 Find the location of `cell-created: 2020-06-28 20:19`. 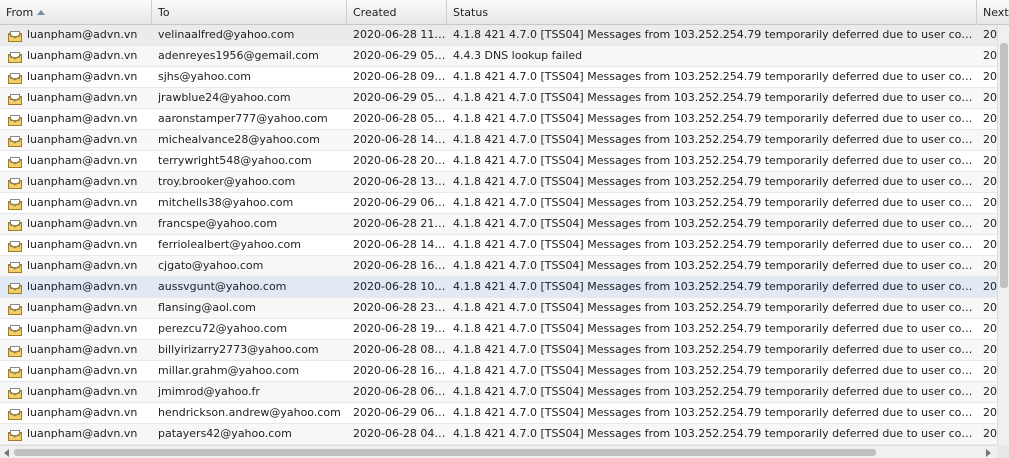

cell-created: 2020-06-28 20:19 is located at coordinates (400, 160).